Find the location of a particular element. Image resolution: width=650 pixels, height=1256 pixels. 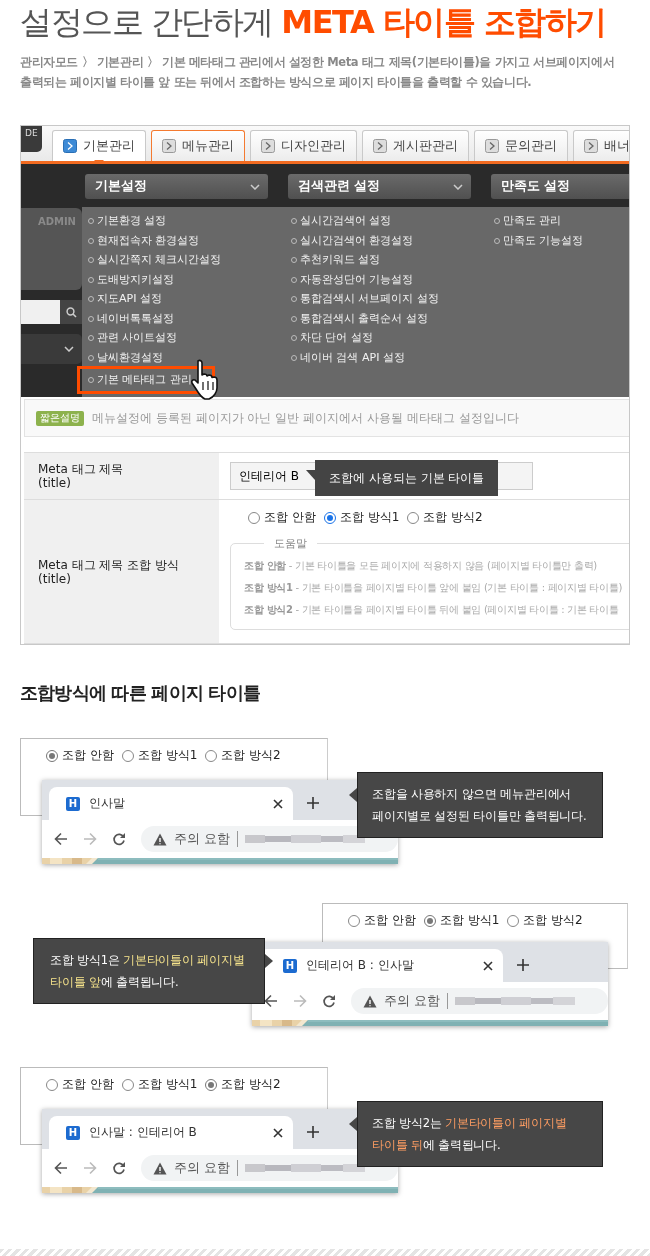

menu-item: 관련 사이트설정 is located at coordinates (134, 338).